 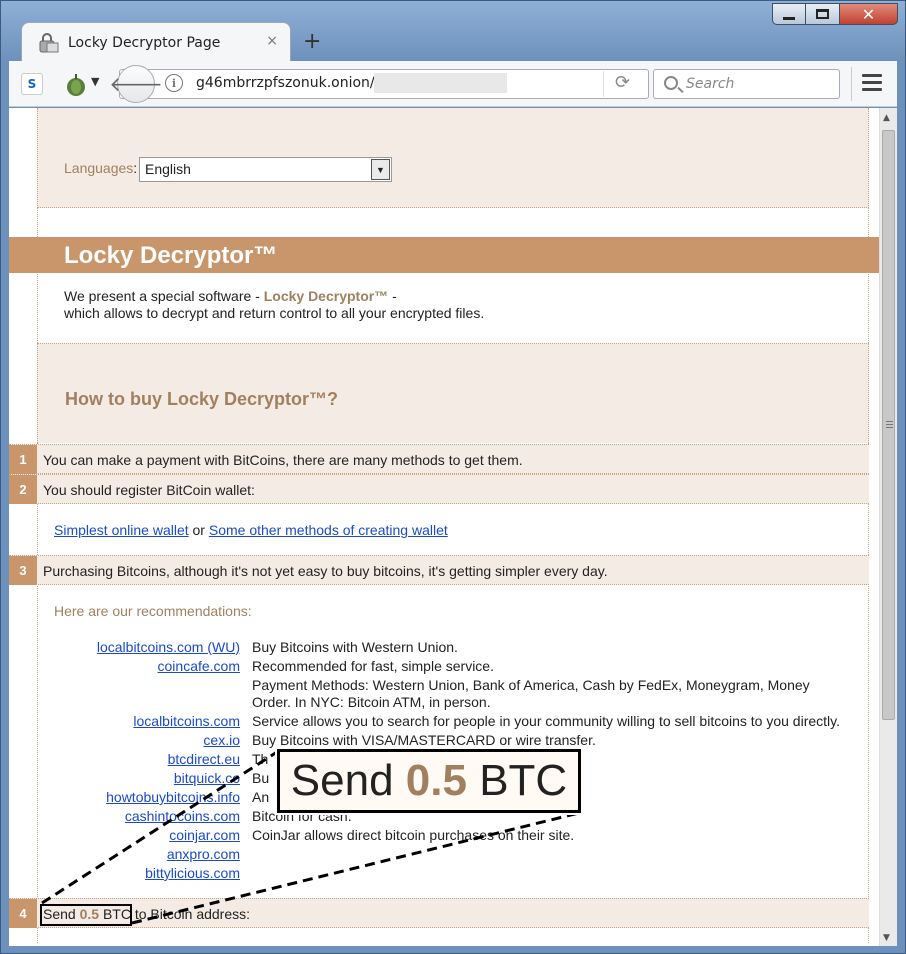 What do you see at coordinates (789, 14) in the screenshot?
I see `minimize-button` at bounding box center [789, 14].